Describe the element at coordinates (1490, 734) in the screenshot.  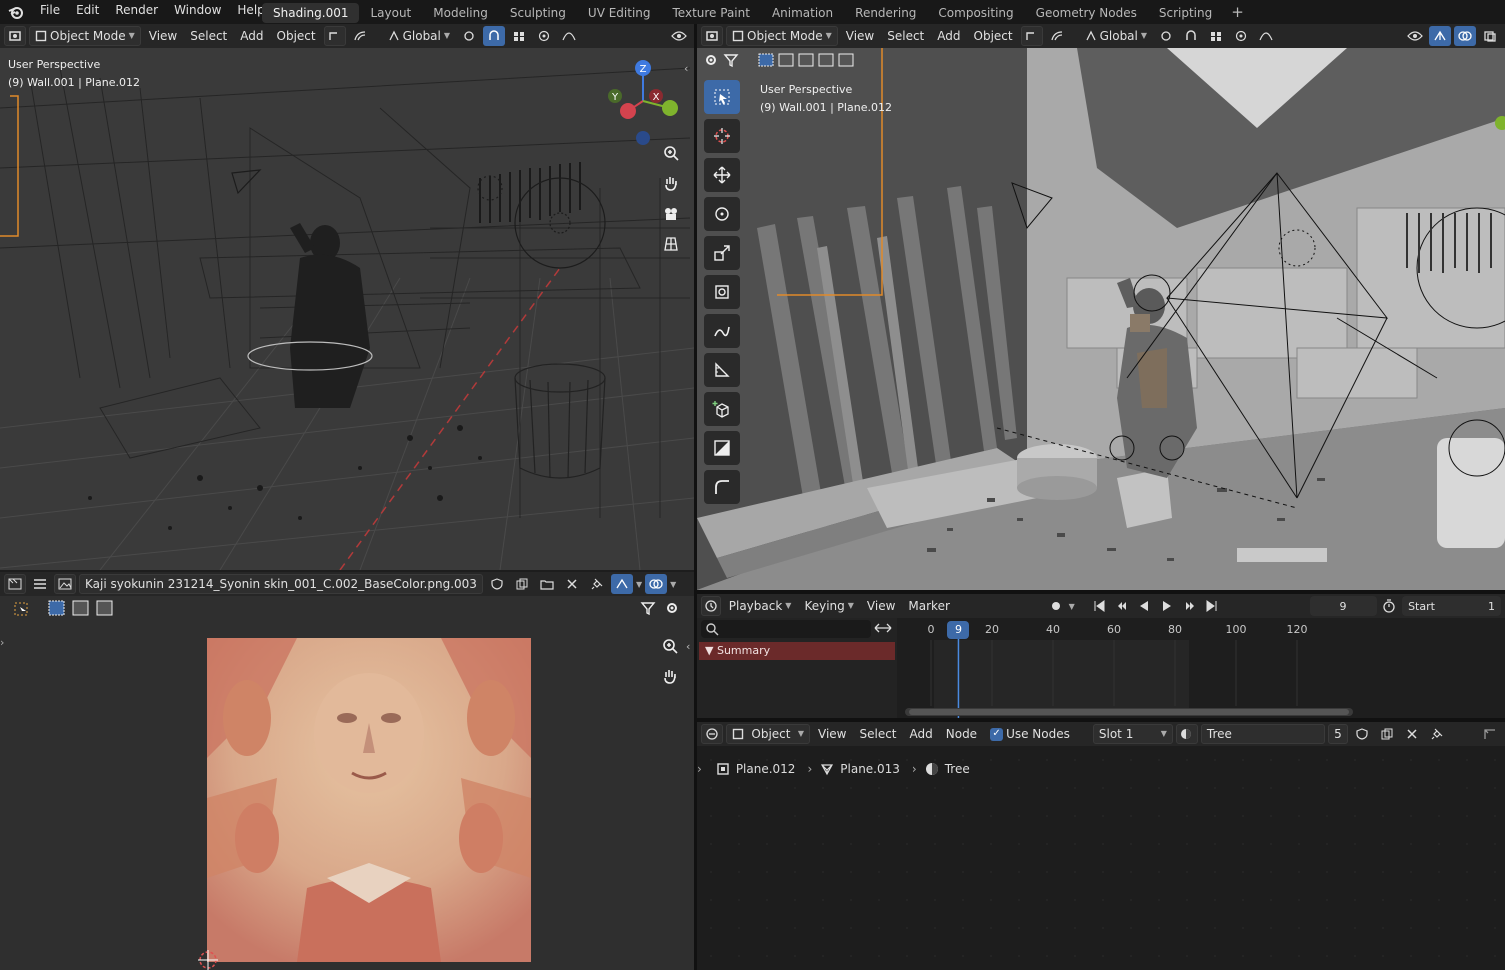
I see `parent-node-tree-icon` at that location.